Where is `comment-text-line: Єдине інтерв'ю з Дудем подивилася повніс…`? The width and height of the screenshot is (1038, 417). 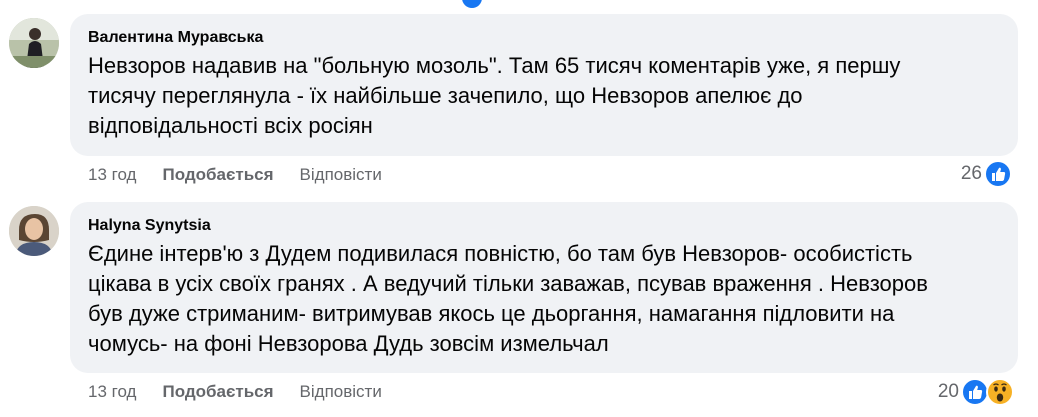 comment-text-line: Єдине інтерв'ю з Дудем подивилася повніс… is located at coordinates (500, 253).